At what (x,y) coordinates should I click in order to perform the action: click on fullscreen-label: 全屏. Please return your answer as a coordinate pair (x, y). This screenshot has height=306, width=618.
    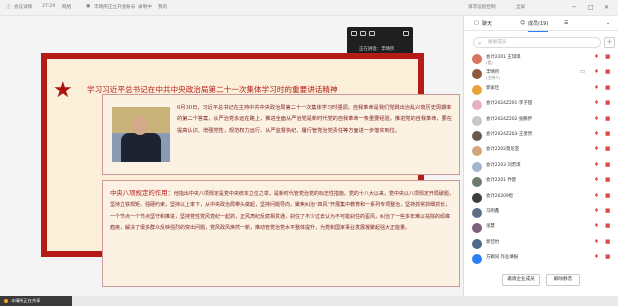
    Looking at the image, I should click on (520, 7).